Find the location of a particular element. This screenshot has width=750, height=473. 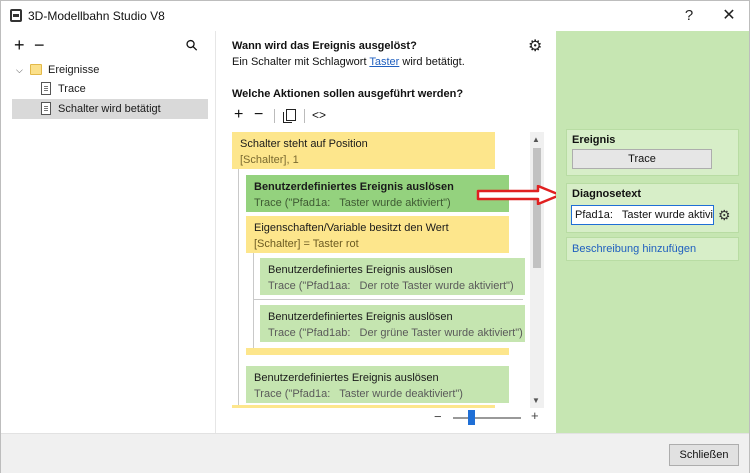

trigger-heading: Wann wird das Ereignis ausgelöst? is located at coordinates (324, 46).